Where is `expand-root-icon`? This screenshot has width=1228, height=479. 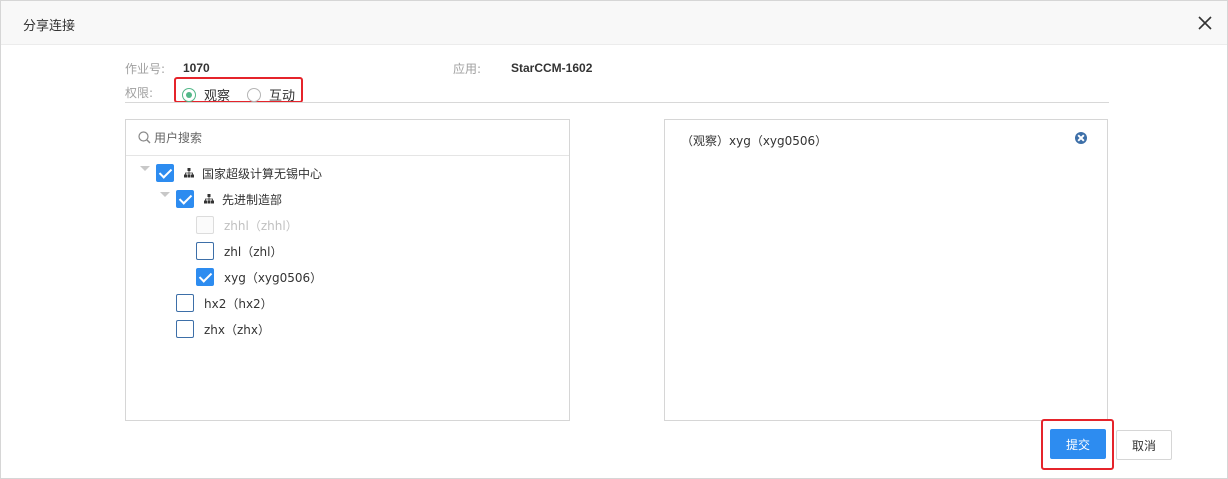 expand-root-icon is located at coordinates (145, 168).